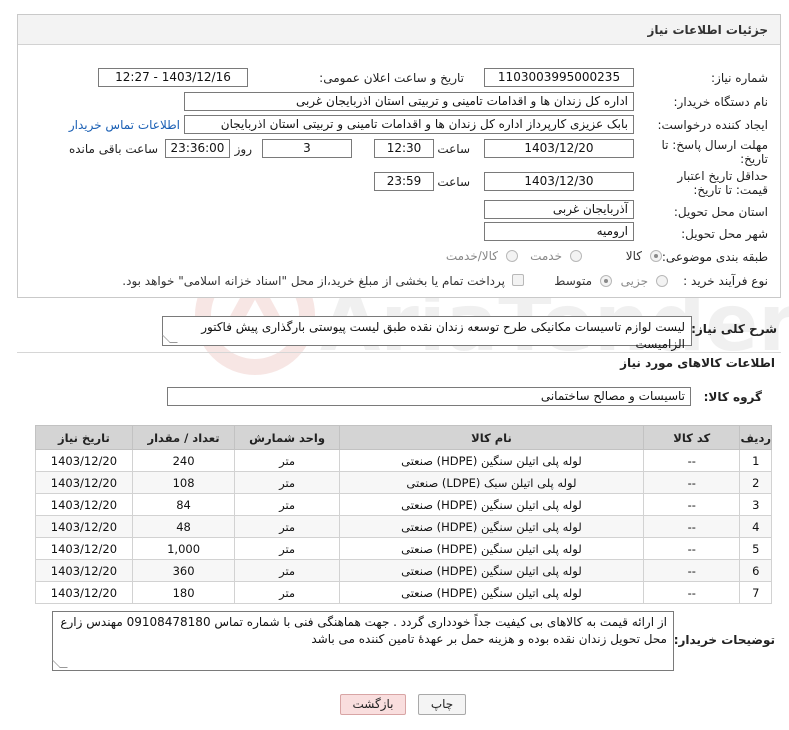  What do you see at coordinates (755, 460) in the screenshot?
I see `row-number-cell: 1` at bounding box center [755, 460].